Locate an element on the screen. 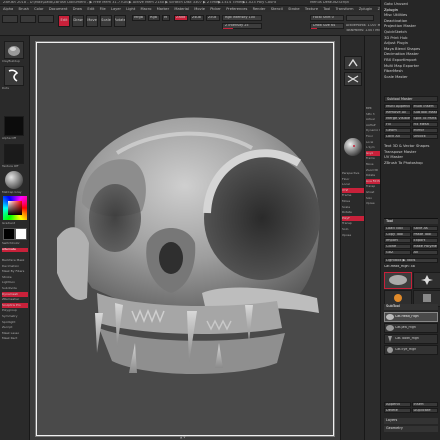 This screenshot has width=440, height=440. color-picker is located at coordinates (15, 208).